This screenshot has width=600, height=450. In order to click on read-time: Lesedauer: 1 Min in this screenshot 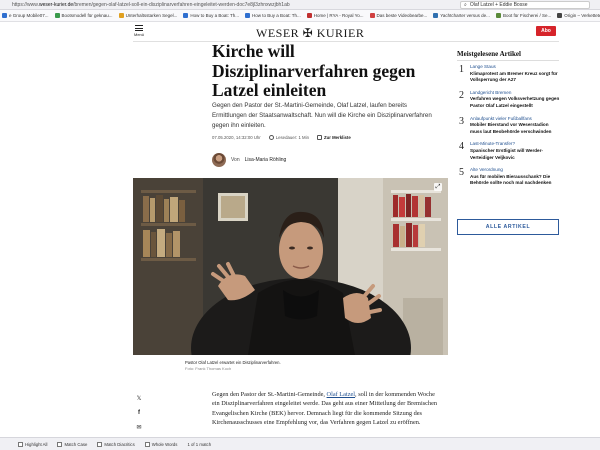, I will do `click(288, 138)`.